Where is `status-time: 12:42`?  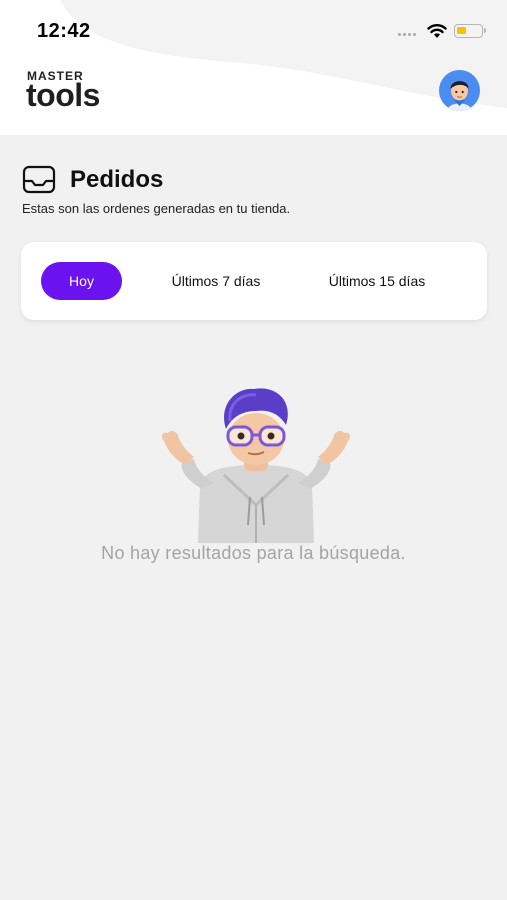
status-time: 12:42 is located at coordinates (64, 31).